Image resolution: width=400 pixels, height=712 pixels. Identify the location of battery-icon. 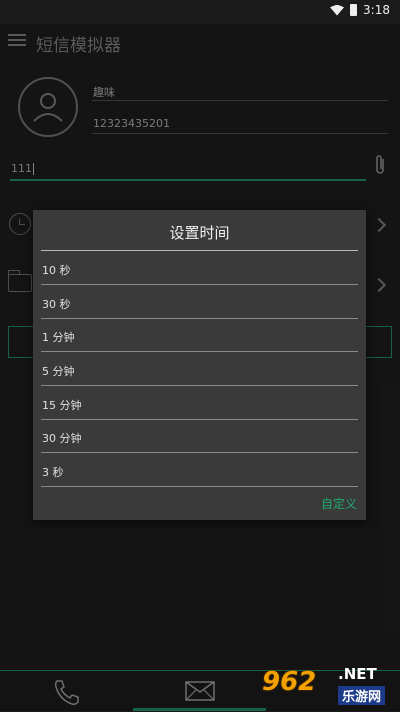
(354, 10).